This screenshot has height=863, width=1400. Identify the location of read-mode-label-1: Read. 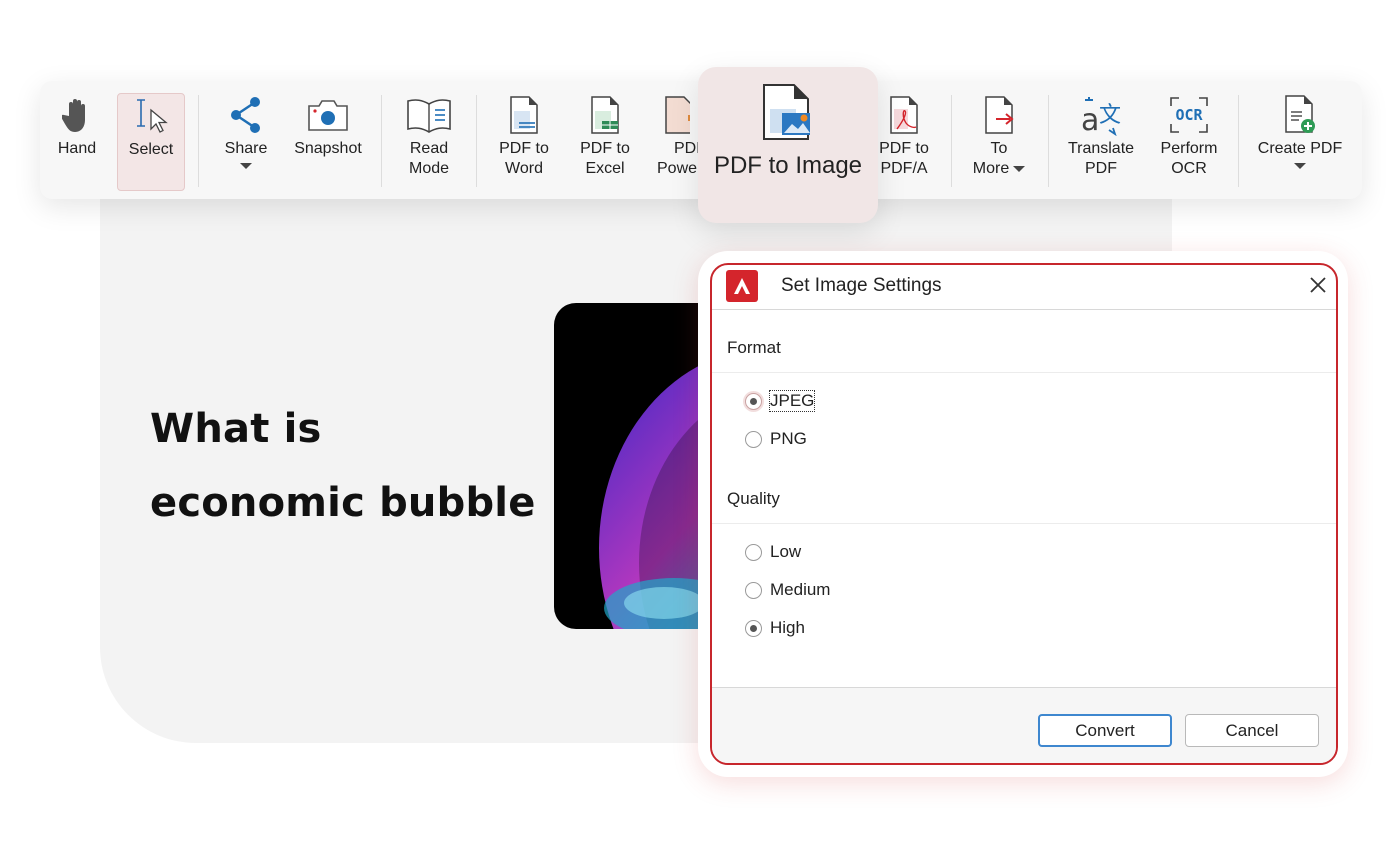
(429, 148).